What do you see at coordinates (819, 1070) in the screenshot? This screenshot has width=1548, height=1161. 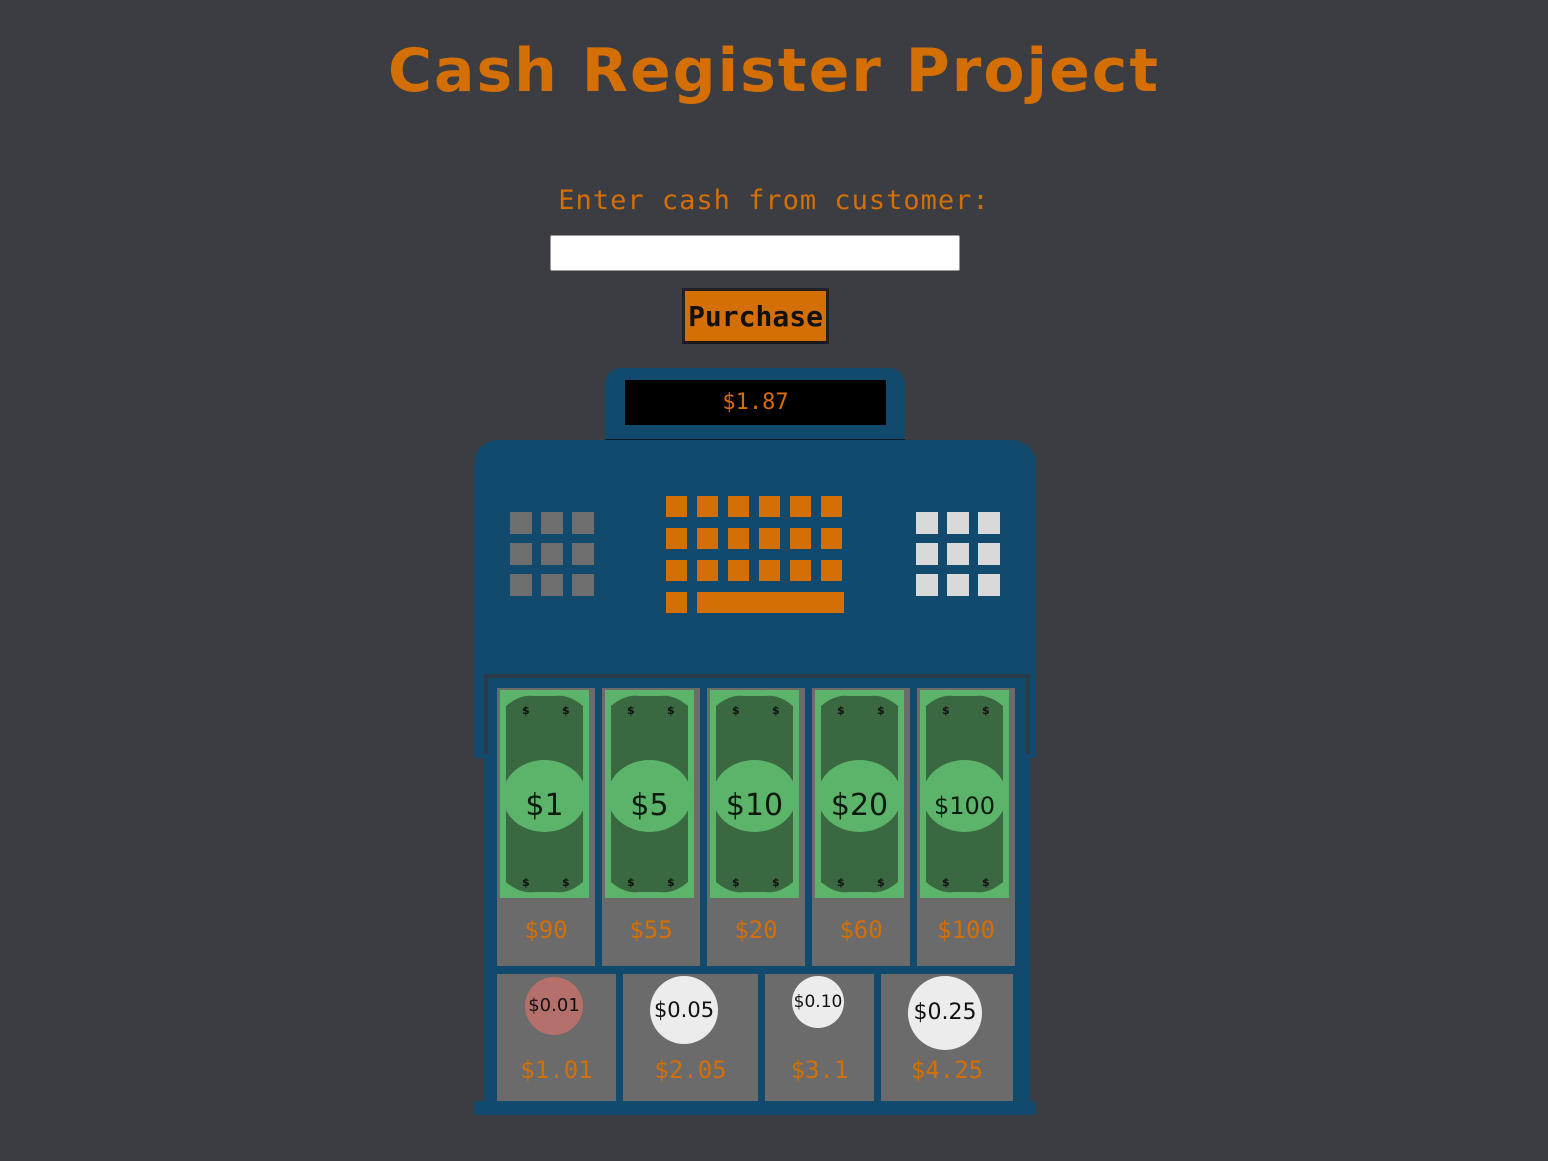 I see `coin-amount: $3.1` at bounding box center [819, 1070].